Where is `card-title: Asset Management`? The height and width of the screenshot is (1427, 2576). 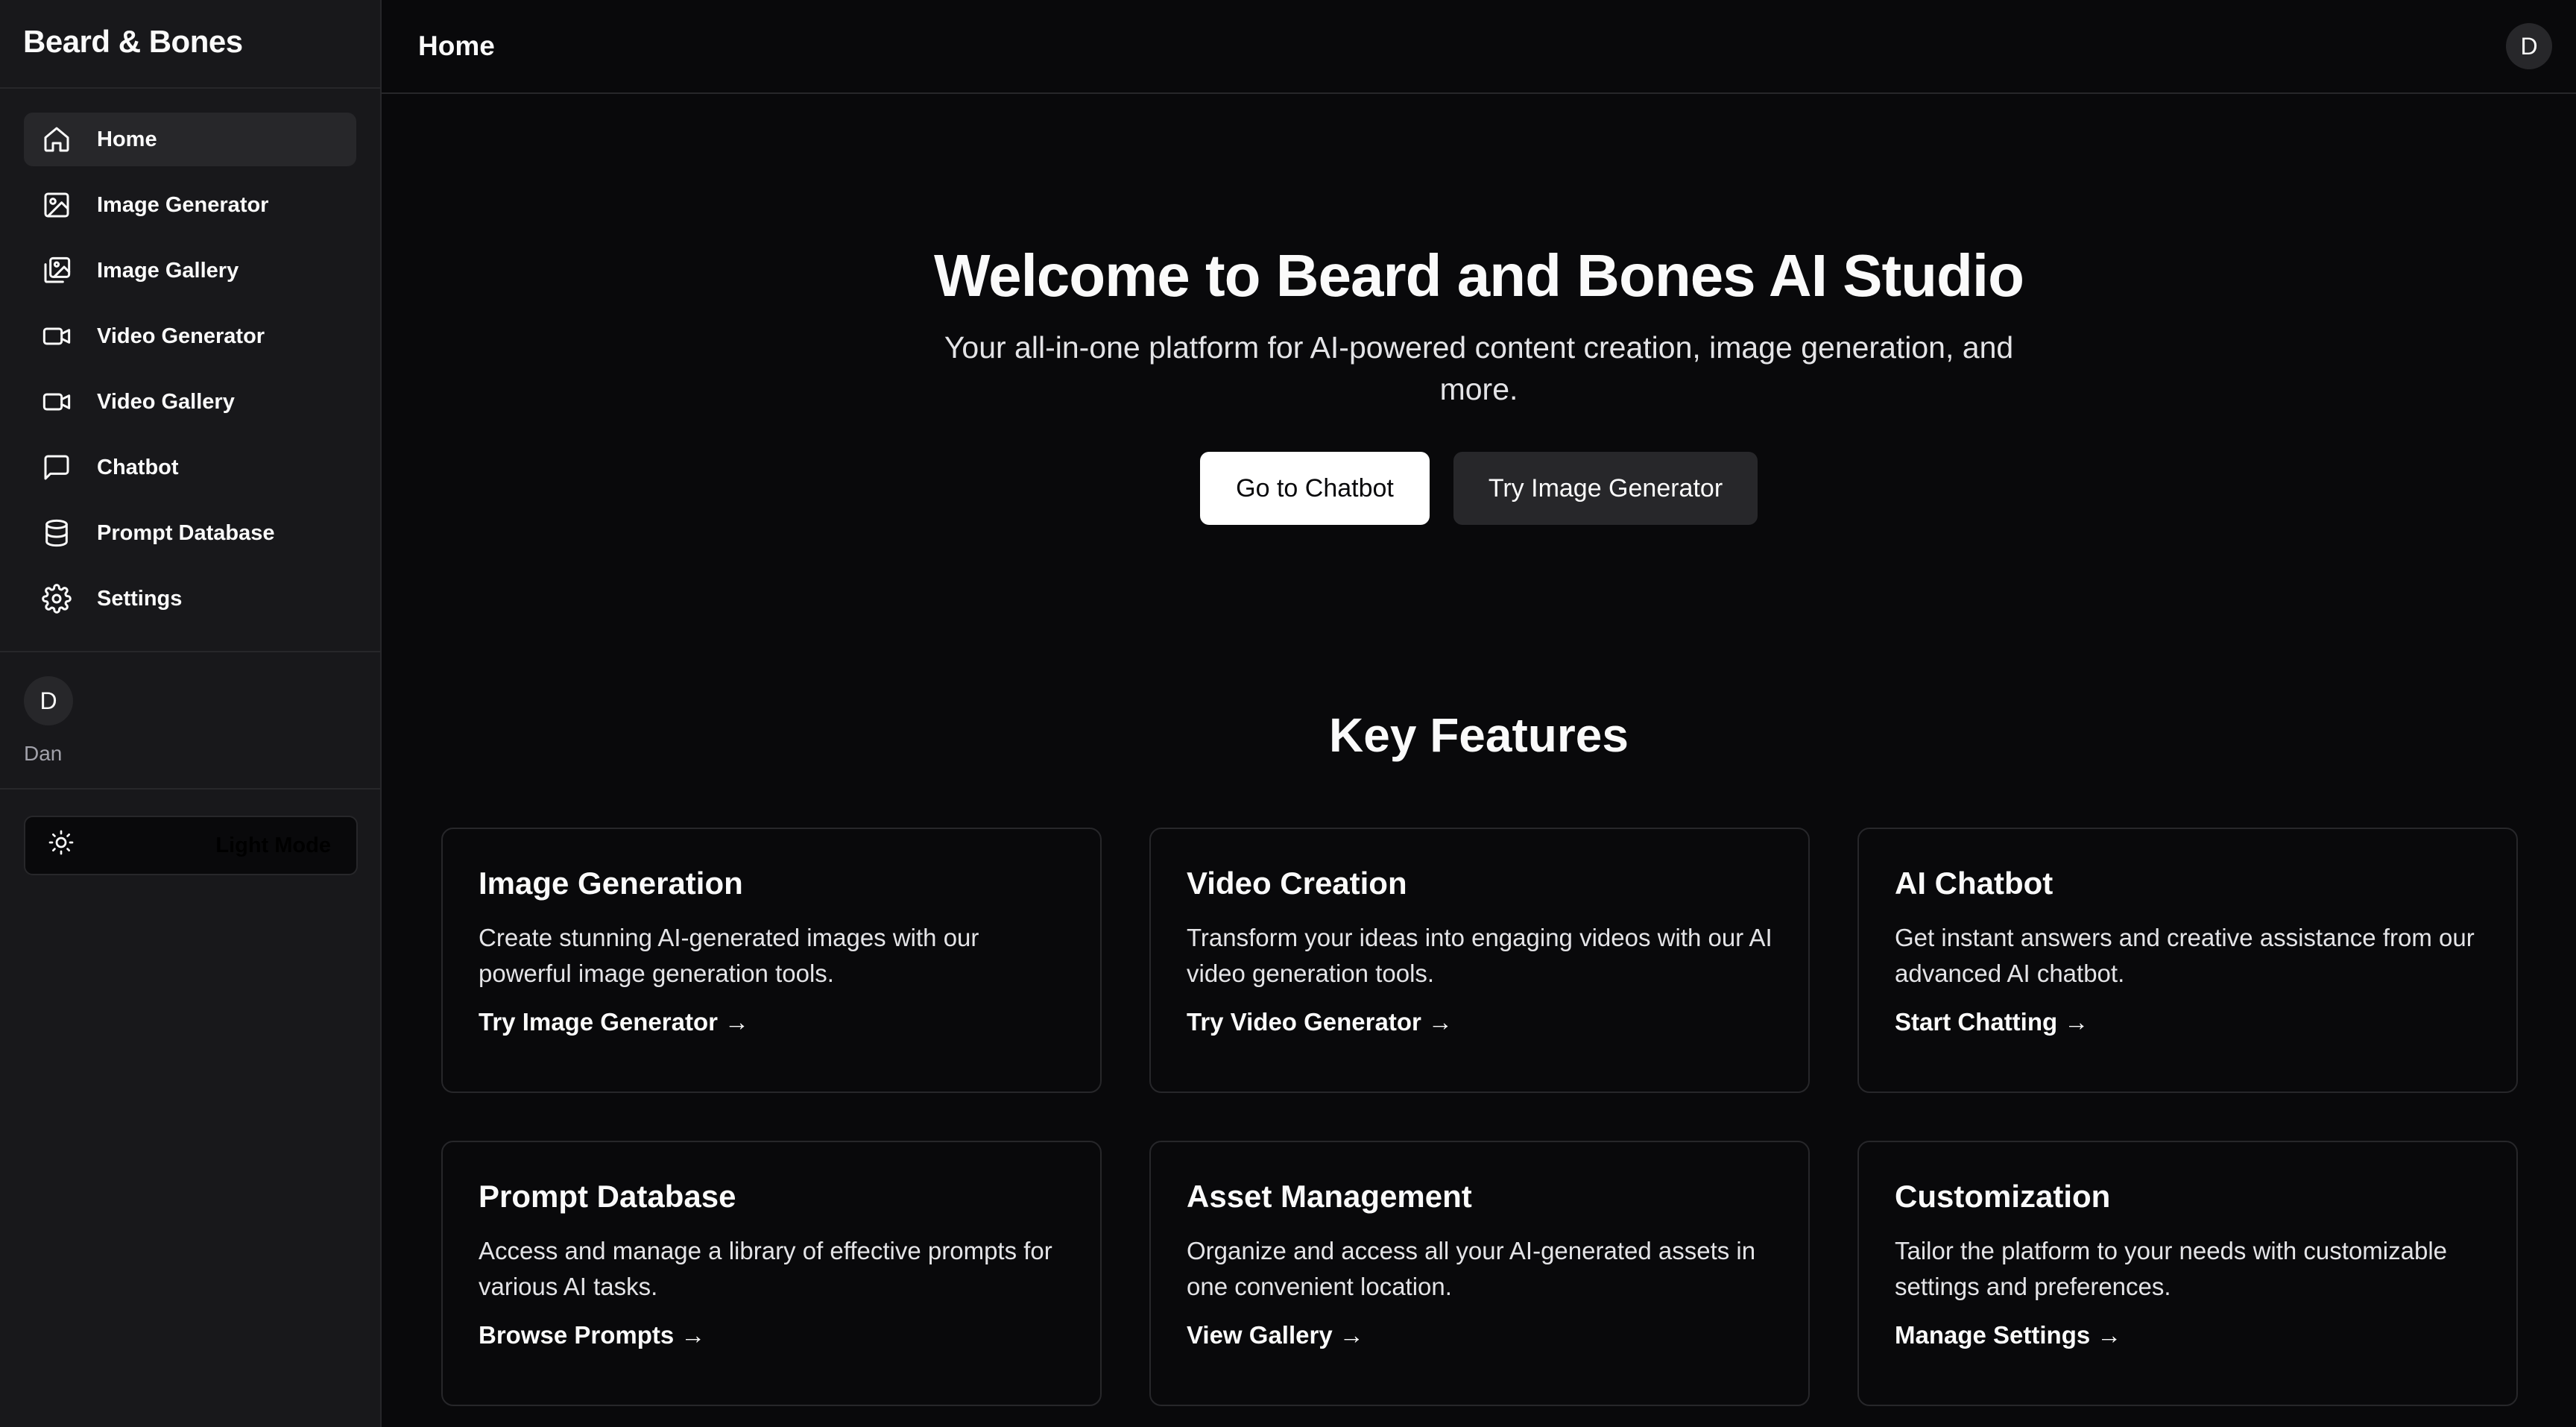 card-title: Asset Management is located at coordinates (1329, 1196).